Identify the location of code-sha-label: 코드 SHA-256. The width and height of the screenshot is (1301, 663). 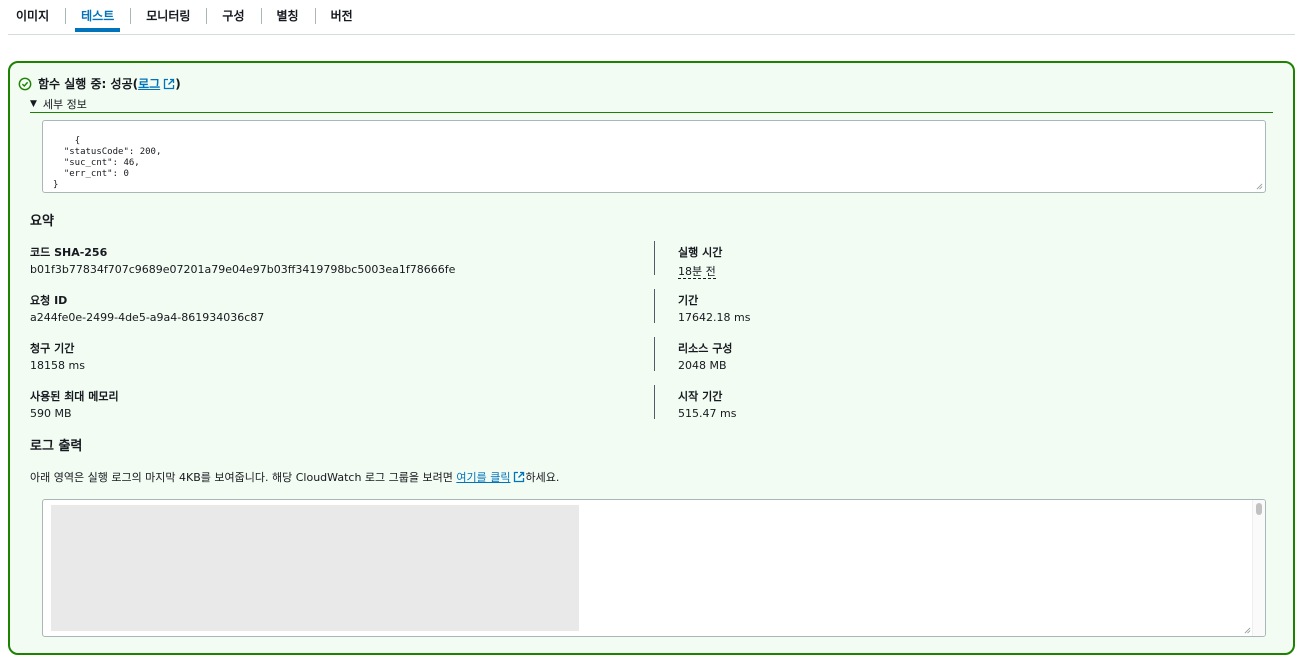
(69, 252).